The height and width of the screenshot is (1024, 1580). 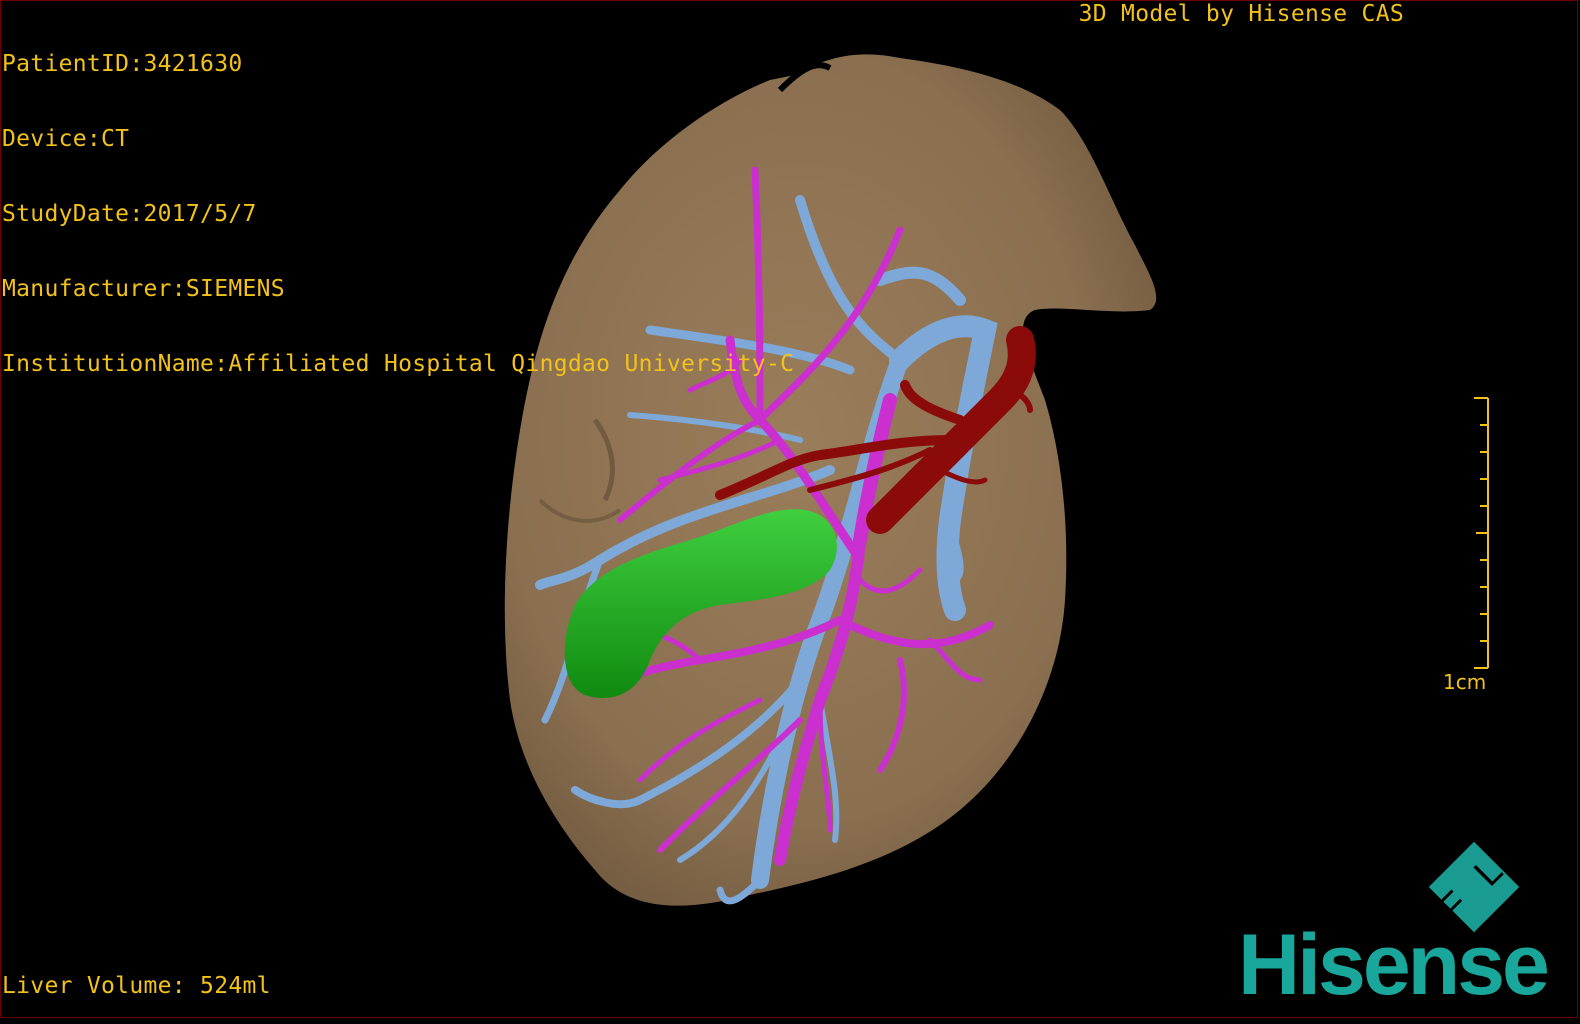 What do you see at coordinates (1465, 682) in the screenshot?
I see `scale-bar-label: 1cm` at bounding box center [1465, 682].